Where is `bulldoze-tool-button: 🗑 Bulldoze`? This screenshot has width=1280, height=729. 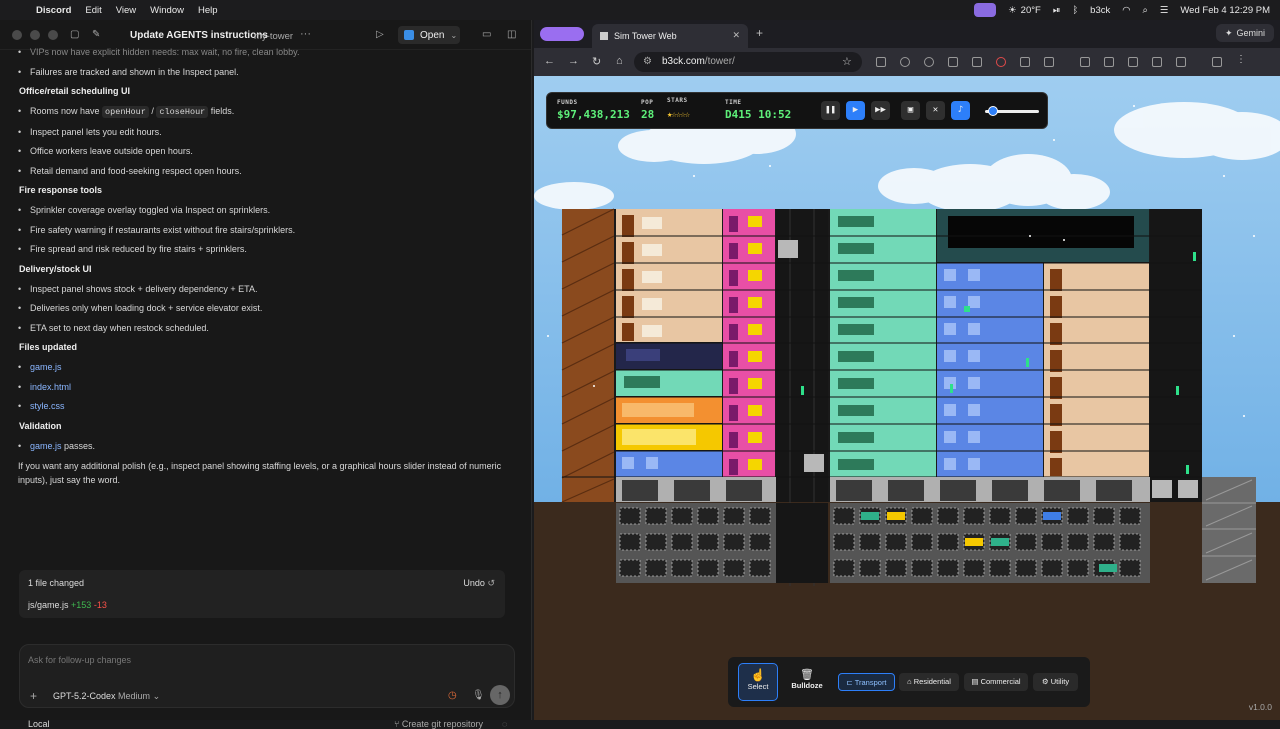
bulldoze-tool-button: 🗑 Bulldoze is located at coordinates (807, 682).